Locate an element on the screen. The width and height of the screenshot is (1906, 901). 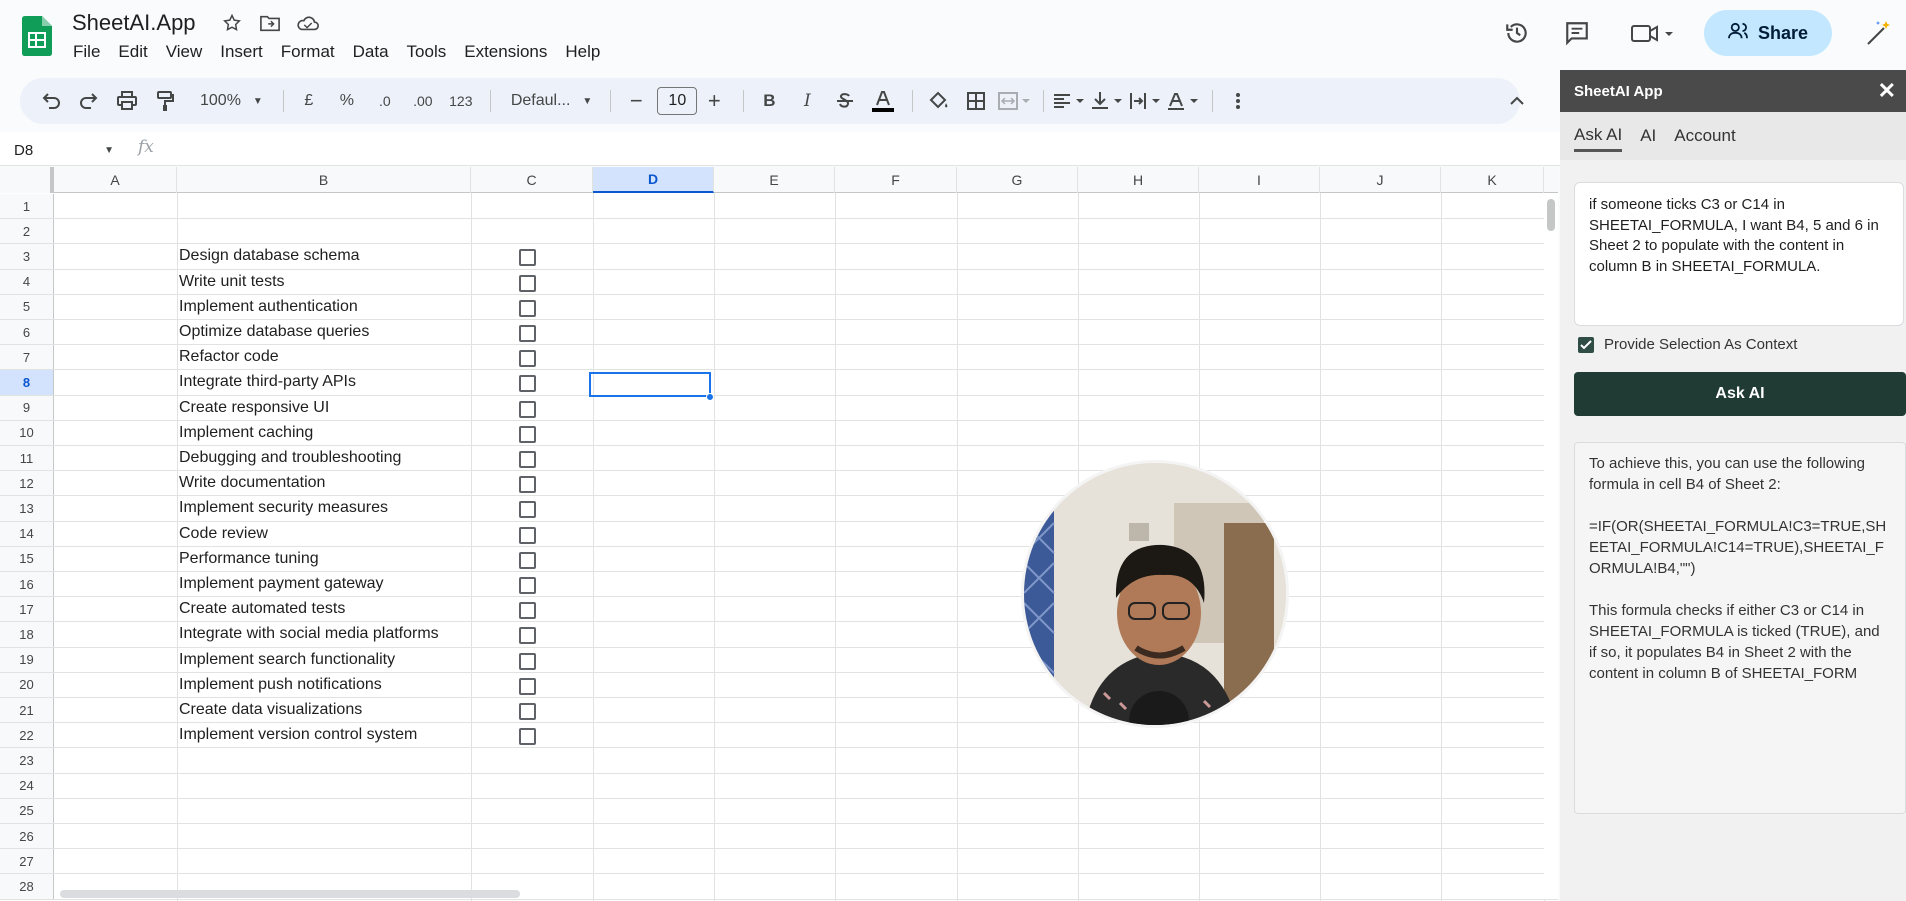
task-cell: Design database schema is located at coordinates (269, 256).